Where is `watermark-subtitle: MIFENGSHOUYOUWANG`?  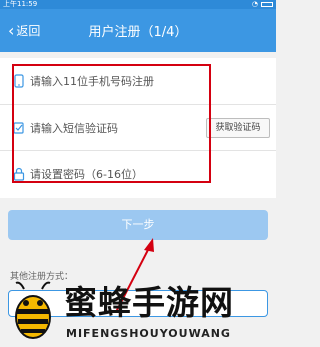 watermark-subtitle: MIFENGSHOUYOUWANG is located at coordinates (148, 333).